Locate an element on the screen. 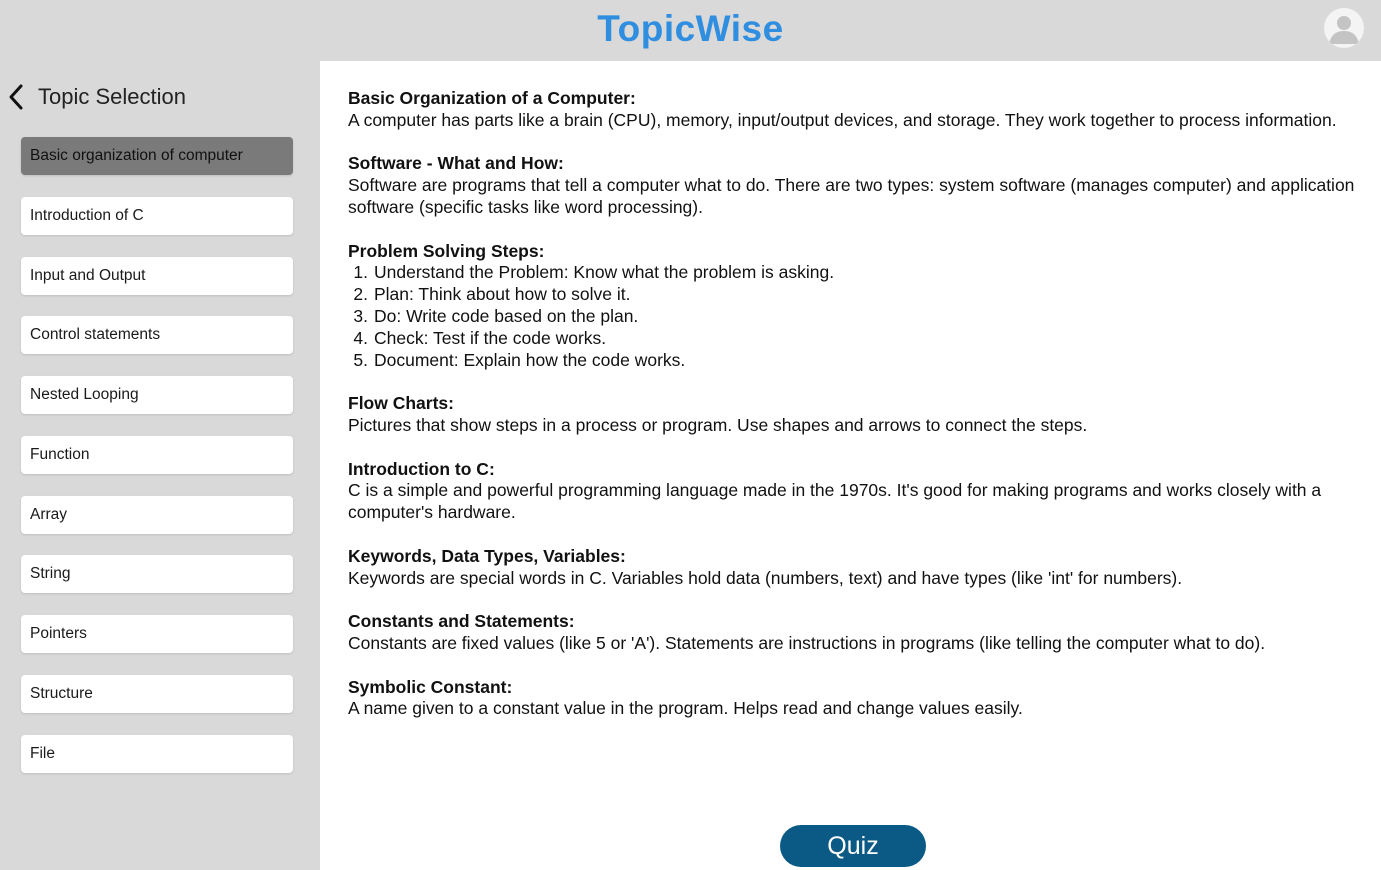 This screenshot has width=1381, height=870. step-text: Do: Write code based on the plan. is located at coordinates (506, 315).